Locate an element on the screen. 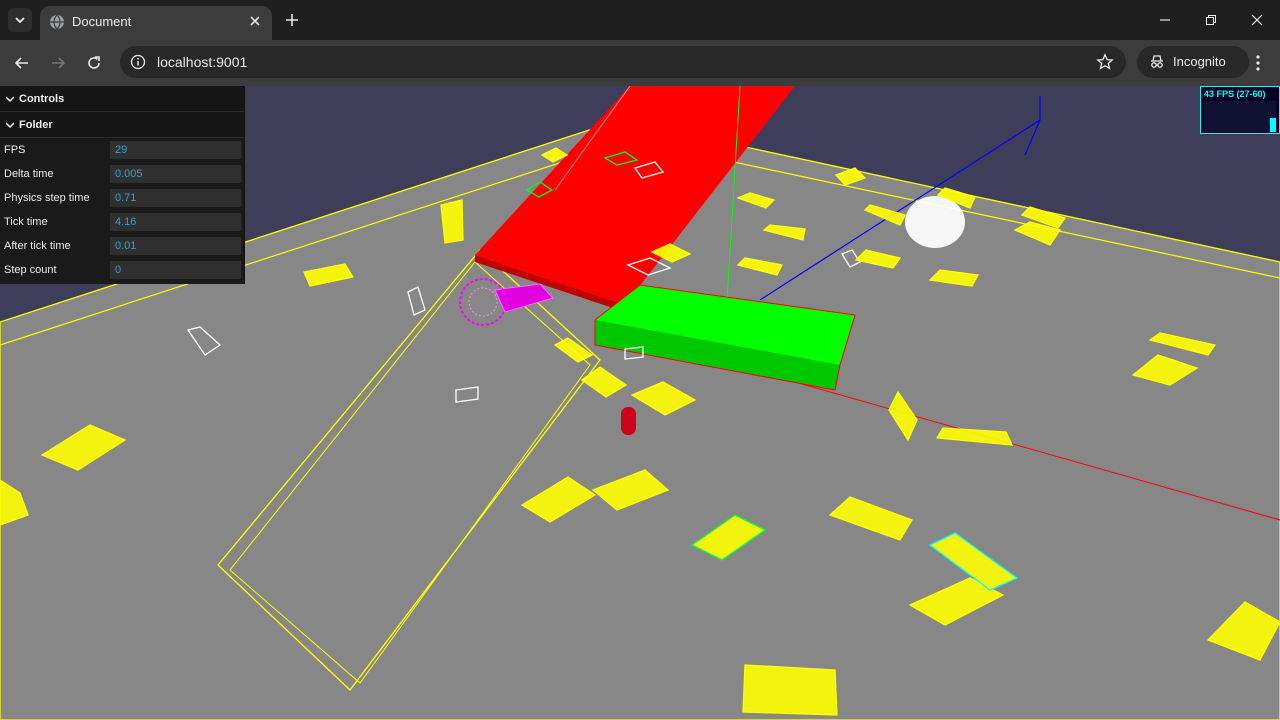  info-icon is located at coordinates (138, 62).